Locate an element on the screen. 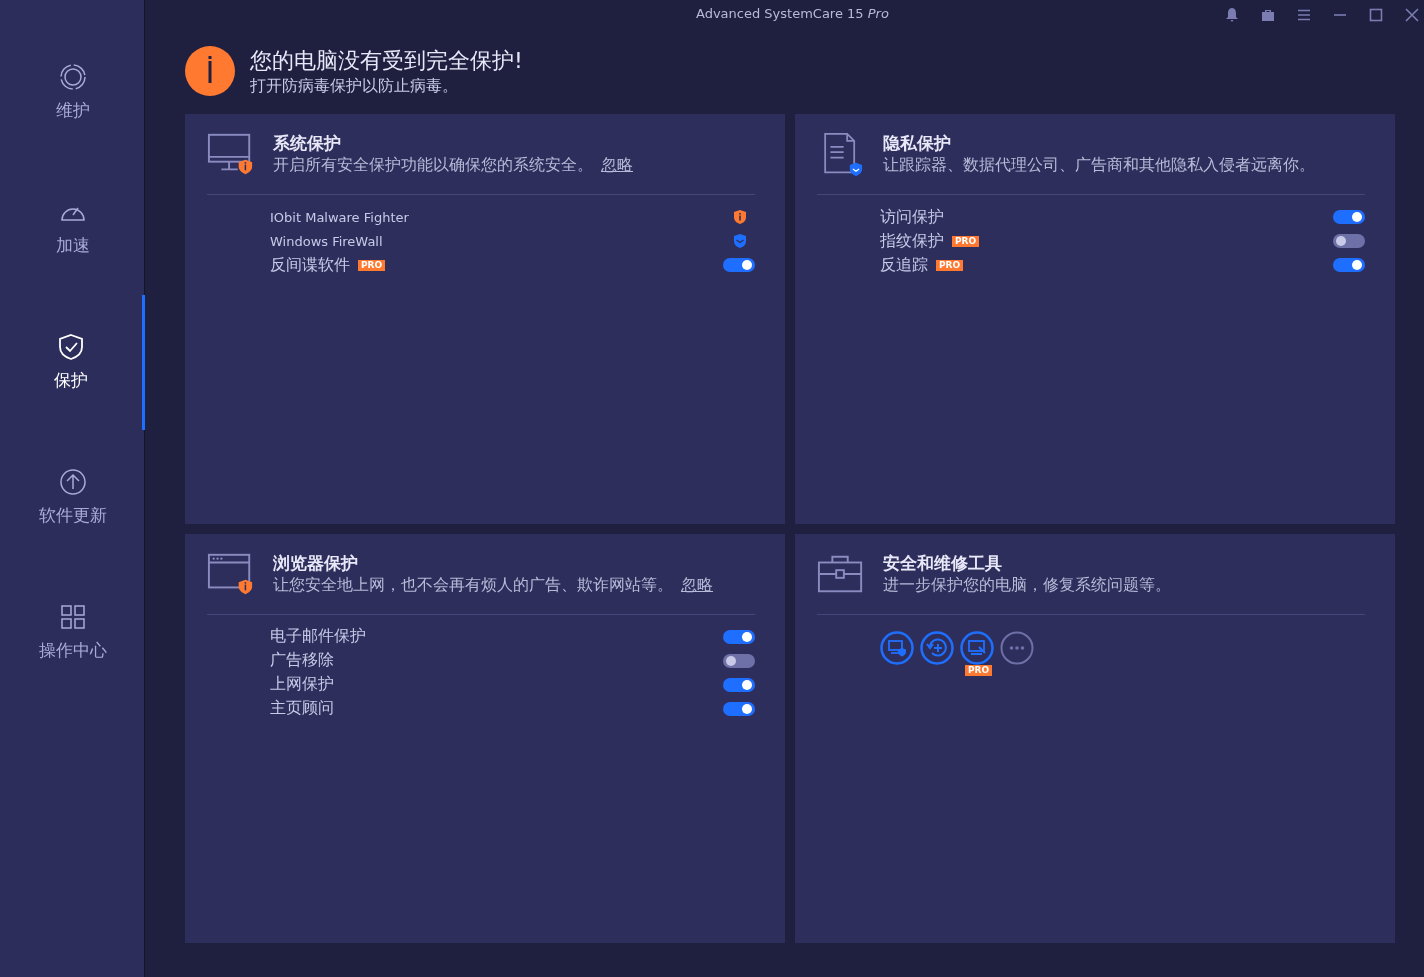 This screenshot has height=977, width=1424. menu-icon is located at coordinates (1304, 15).